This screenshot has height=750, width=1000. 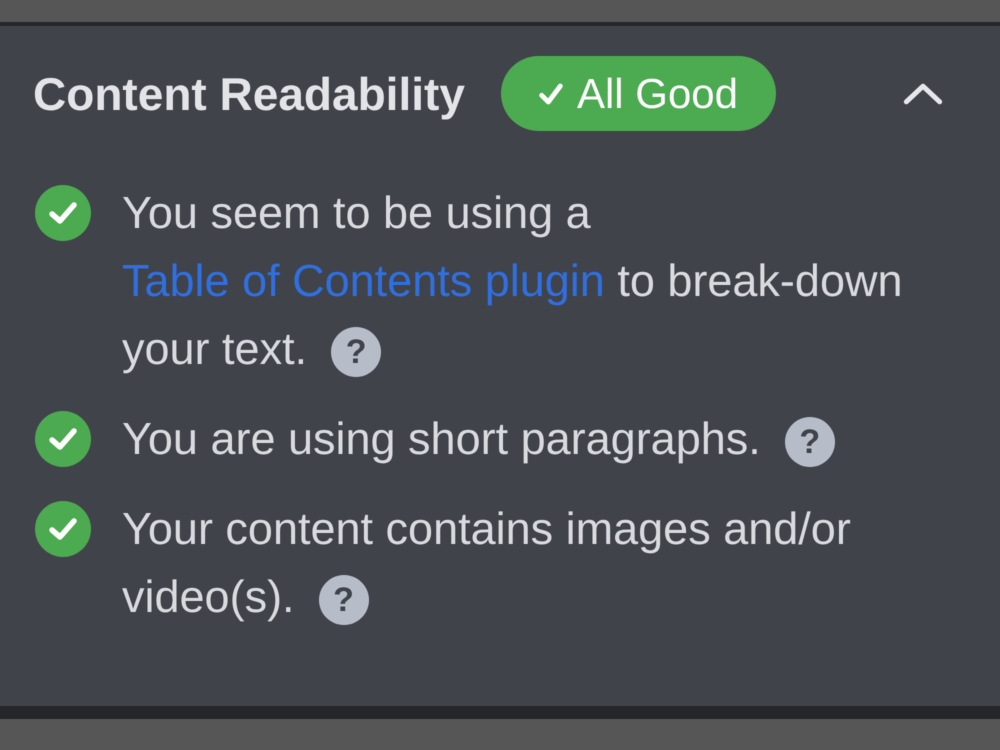 What do you see at coordinates (249, 93) in the screenshot?
I see `section-title: Content Readability` at bounding box center [249, 93].